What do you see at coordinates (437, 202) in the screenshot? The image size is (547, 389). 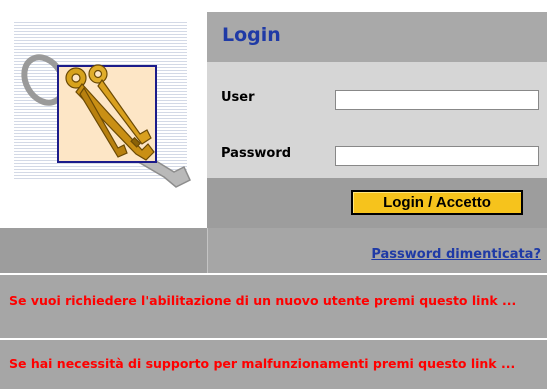 I see `login-button: Login / Accetto` at bounding box center [437, 202].